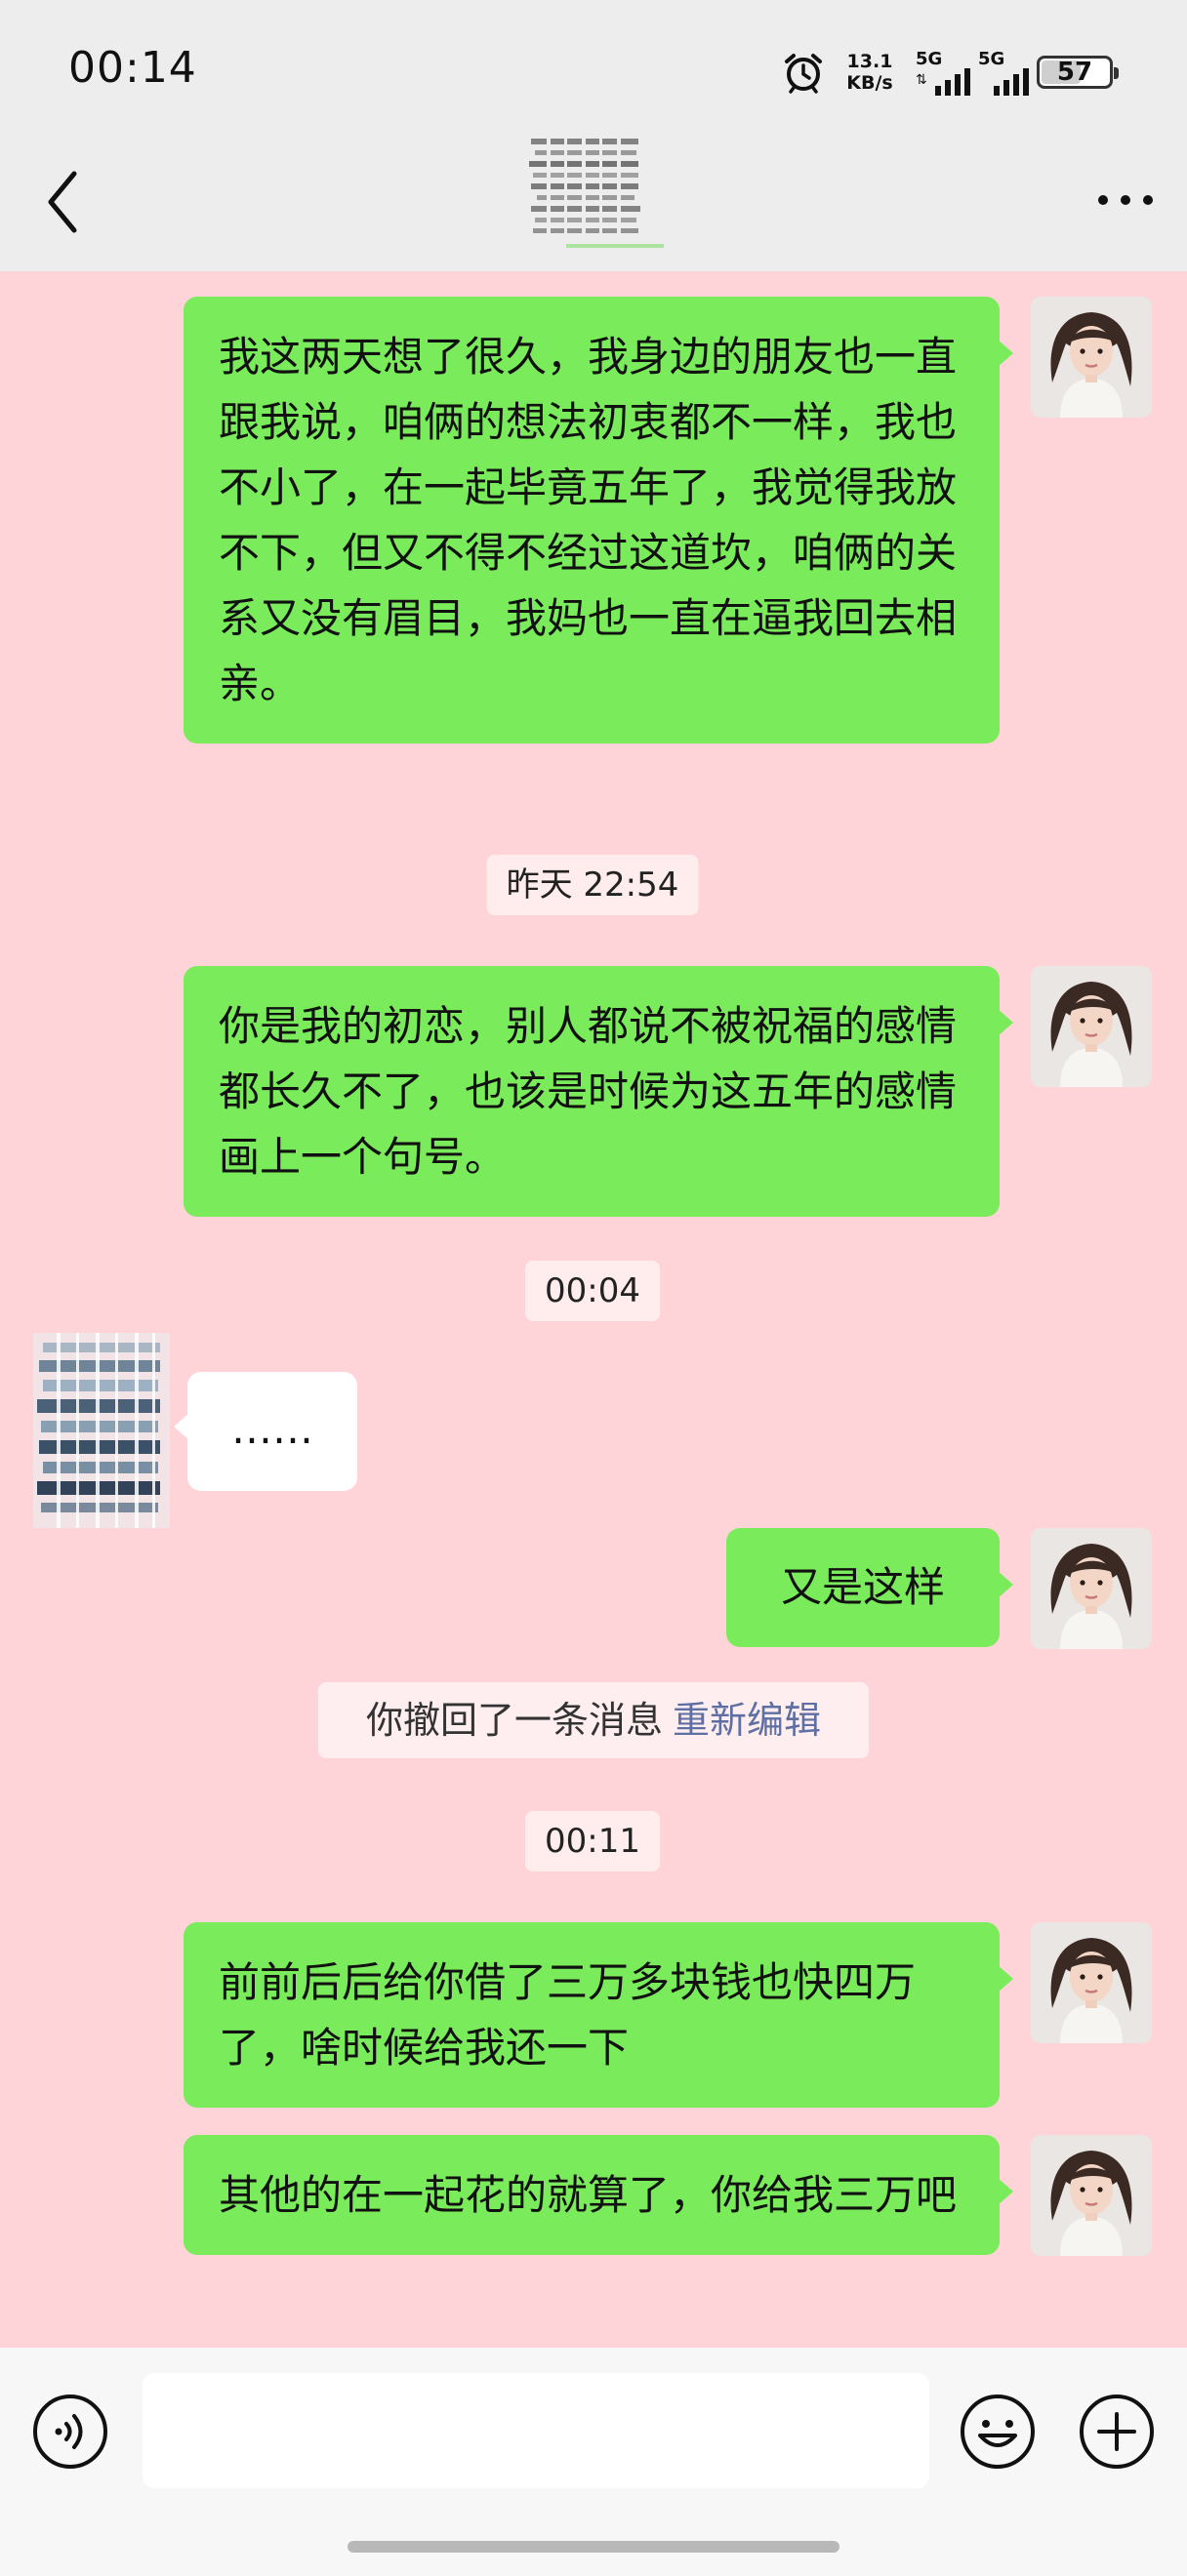 The height and width of the screenshot is (2576, 1187). I want to click on chevron-left-icon, so click(62, 202).